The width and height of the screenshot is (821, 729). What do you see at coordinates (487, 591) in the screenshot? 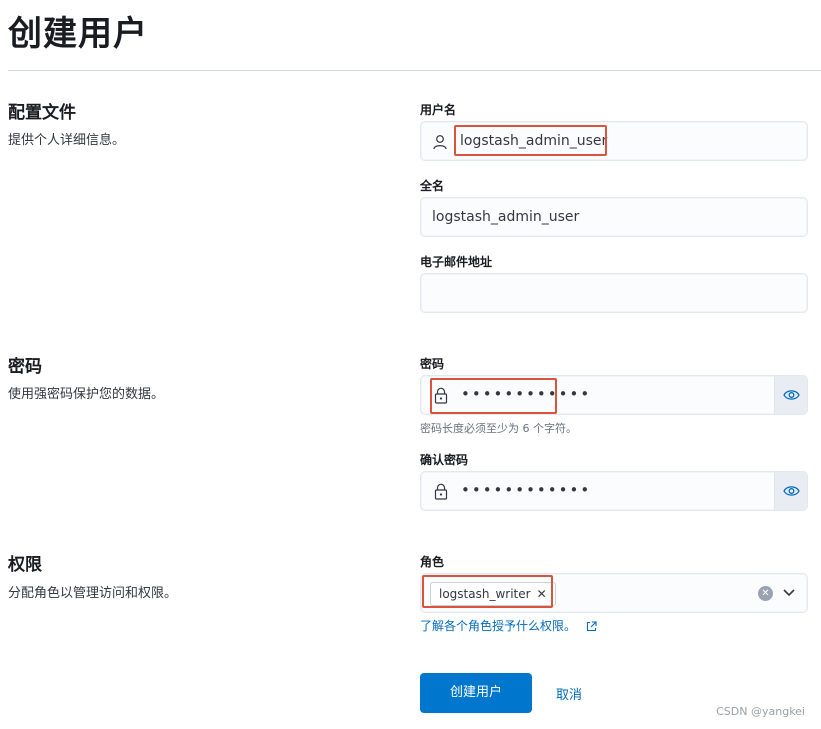
I see `roles-highlight` at bounding box center [487, 591].